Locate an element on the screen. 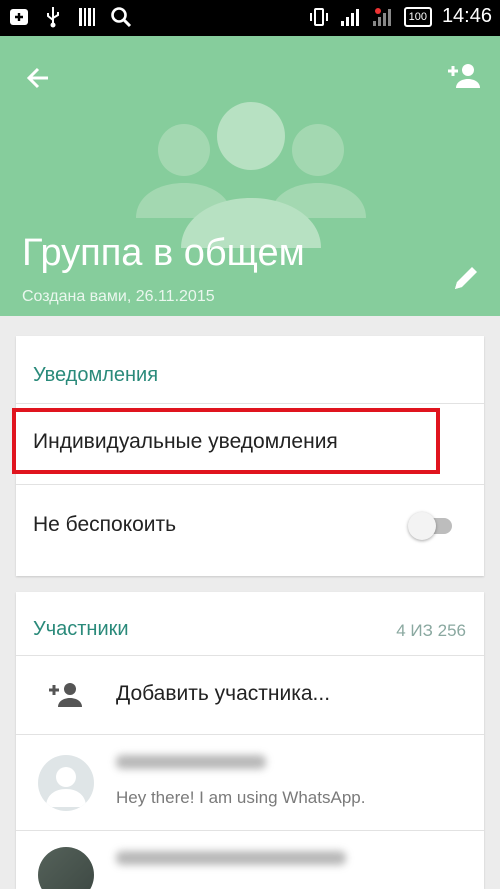 This screenshot has width=500, height=889. mute-toggle is located at coordinates (431, 526).